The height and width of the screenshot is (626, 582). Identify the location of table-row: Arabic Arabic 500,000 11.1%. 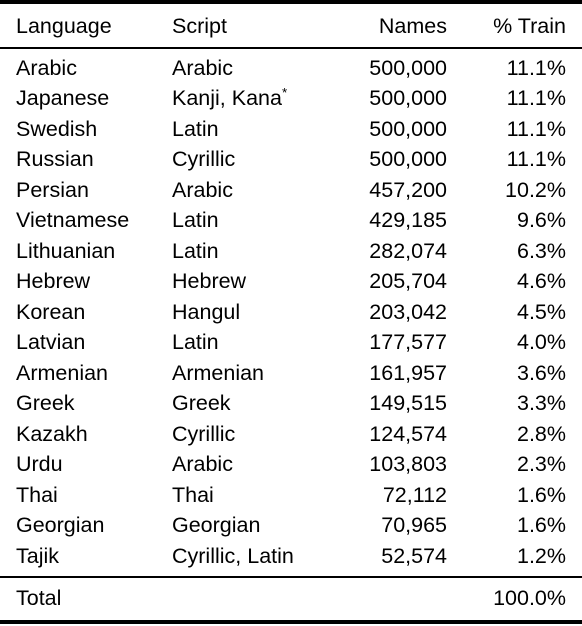
(291, 66).